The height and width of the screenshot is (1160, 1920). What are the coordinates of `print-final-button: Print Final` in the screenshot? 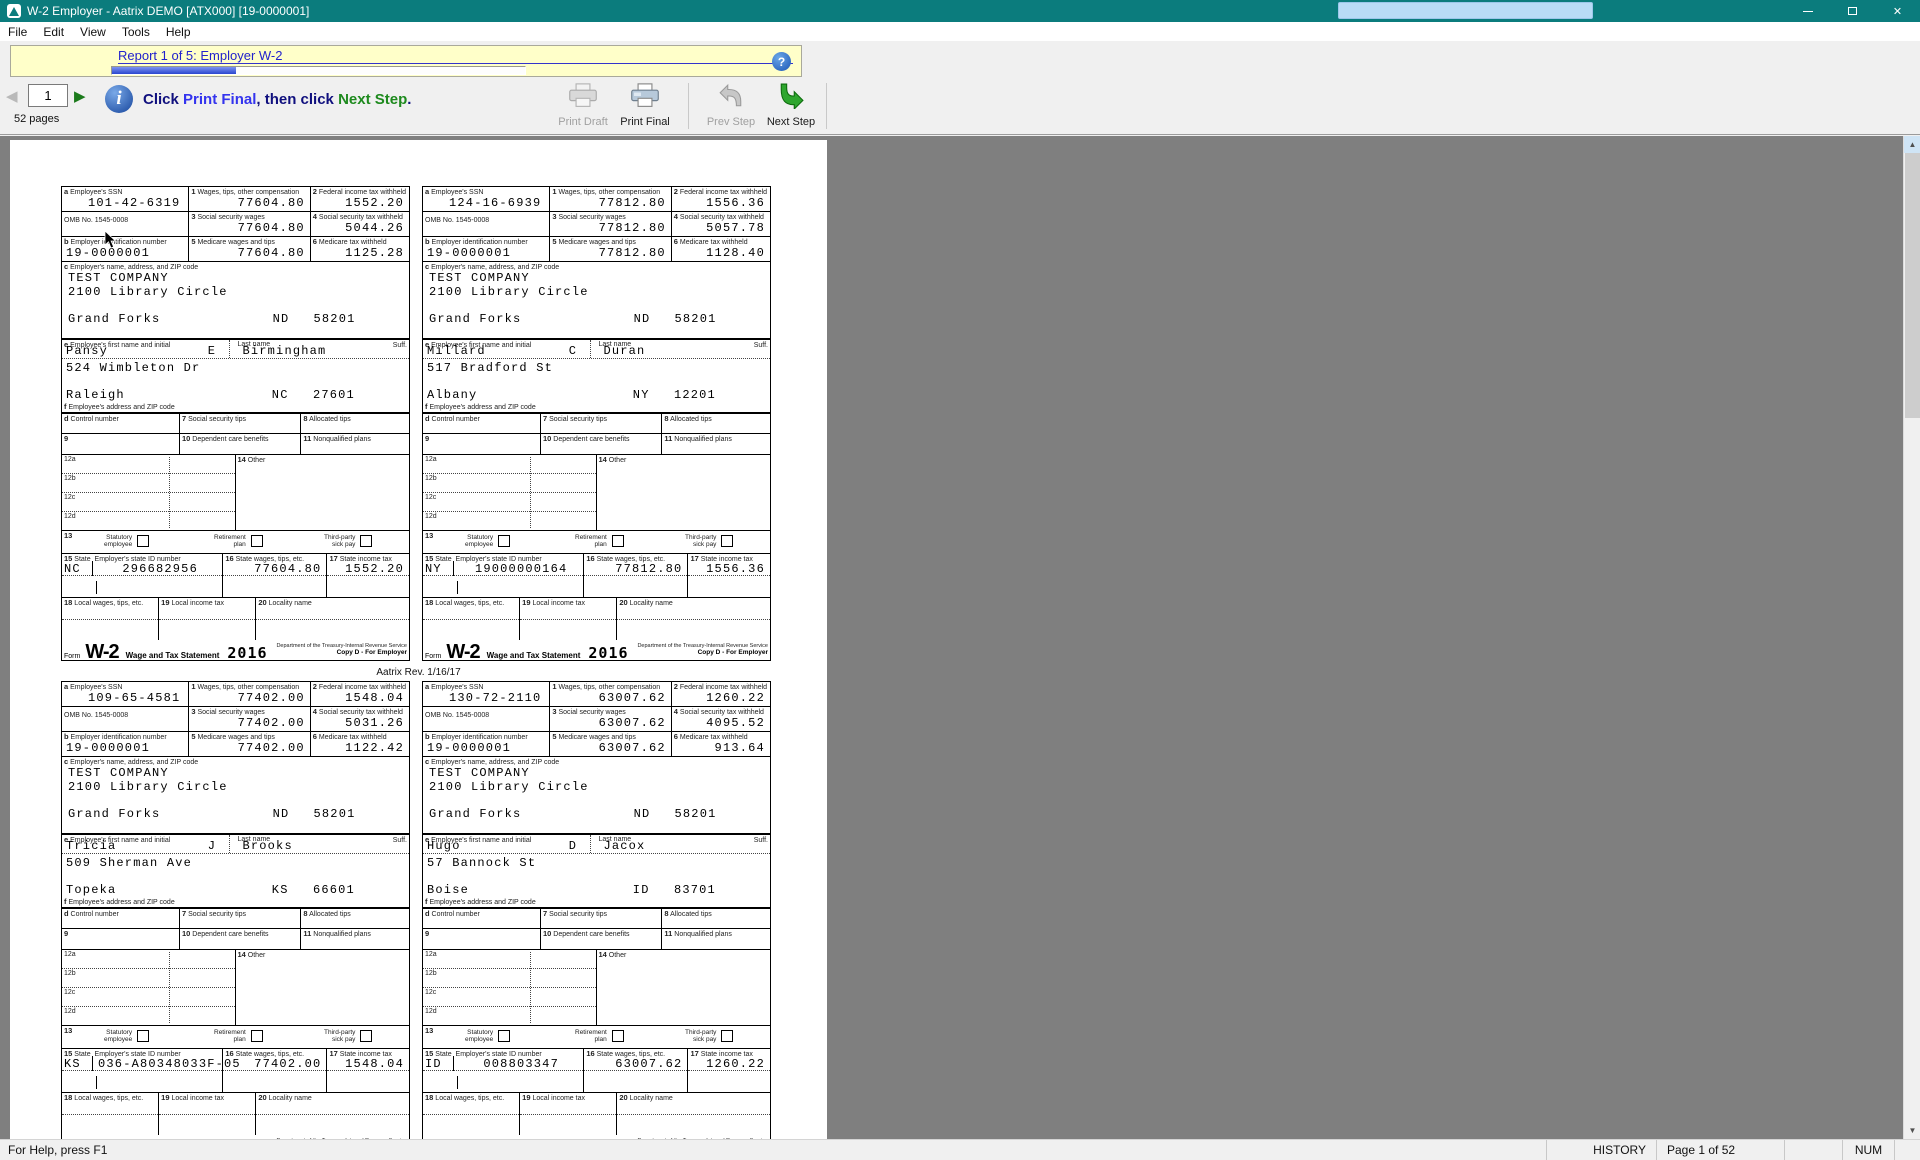 It's located at (645, 106).